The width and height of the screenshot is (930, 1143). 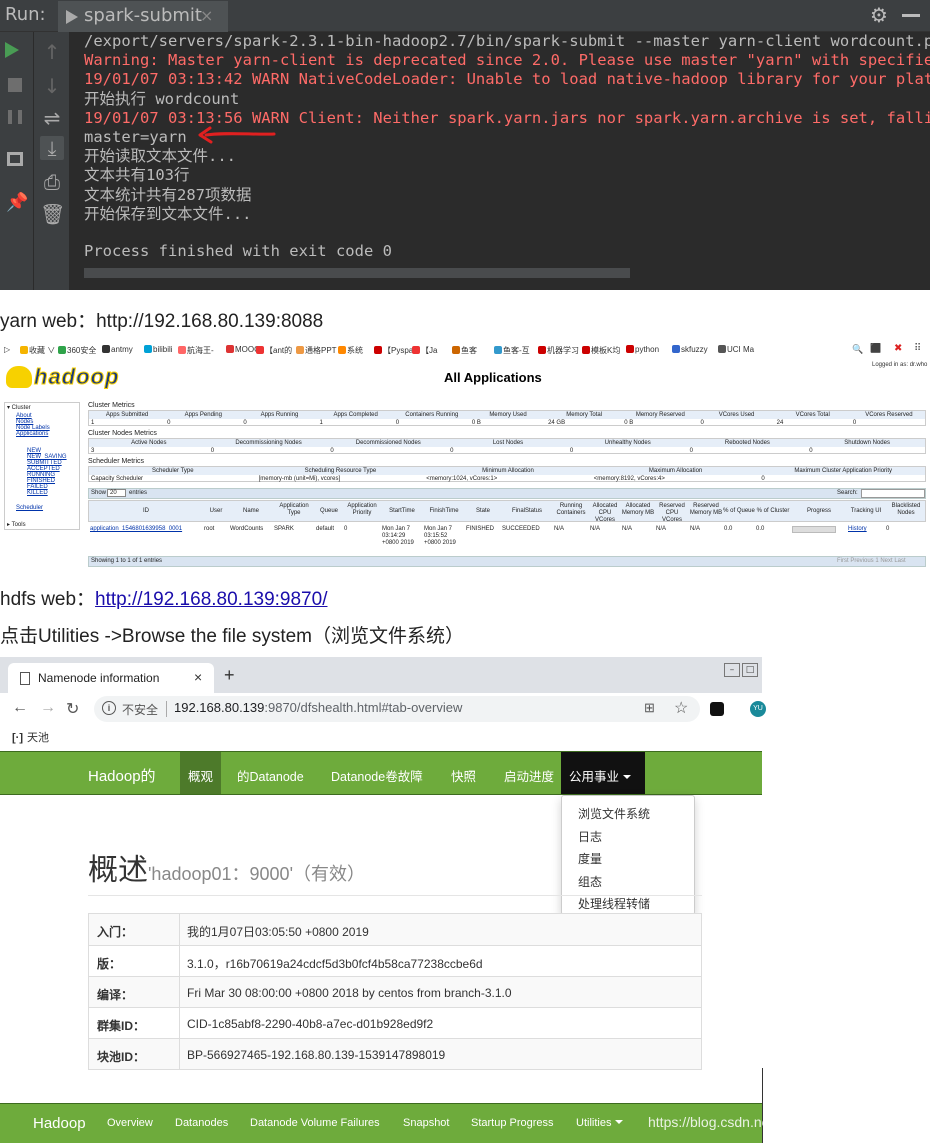 What do you see at coordinates (605, 513) in the screenshot?
I see `apps-header-cell: Allocated CPU VCores` at bounding box center [605, 513].